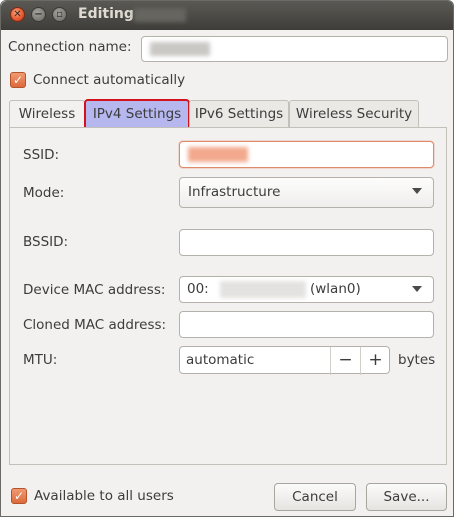 The width and height of the screenshot is (454, 517). I want to click on connection-name-label: Connection name:, so click(70, 47).